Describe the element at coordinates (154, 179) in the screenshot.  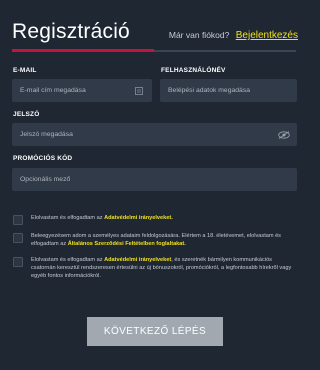
I see `promo-code-field: Opcionális mező` at that location.